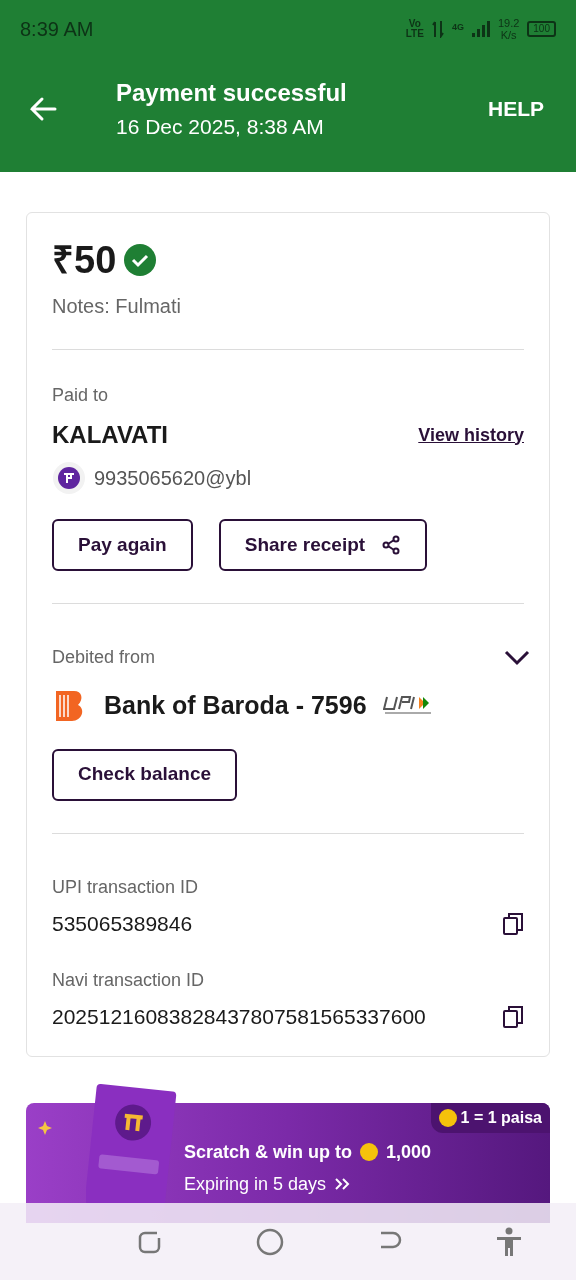 The height and width of the screenshot is (1280, 576). I want to click on share-icon, so click(391, 545).